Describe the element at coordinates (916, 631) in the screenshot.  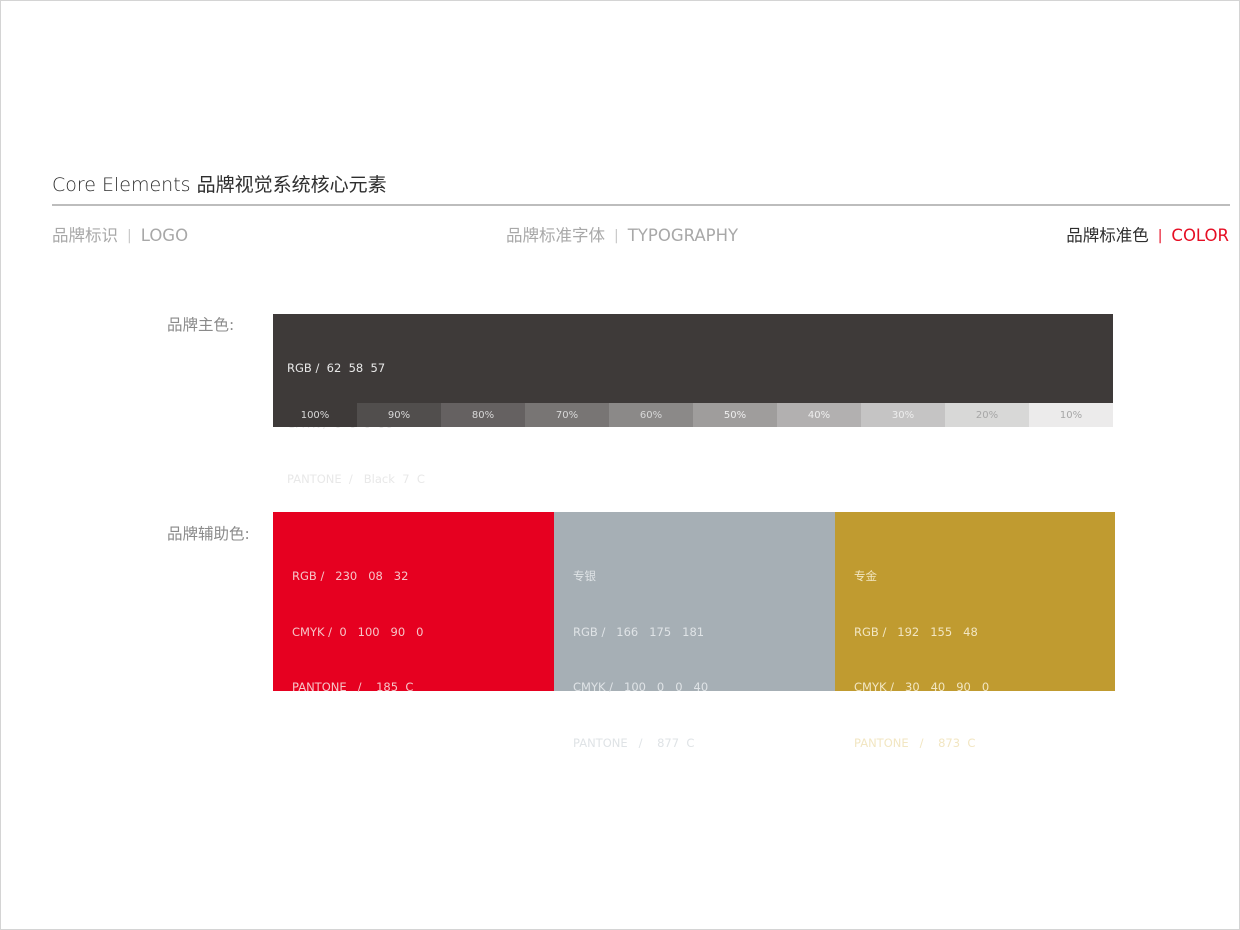
I see `swatch-rgb: RGB / 192 155 48` at that location.